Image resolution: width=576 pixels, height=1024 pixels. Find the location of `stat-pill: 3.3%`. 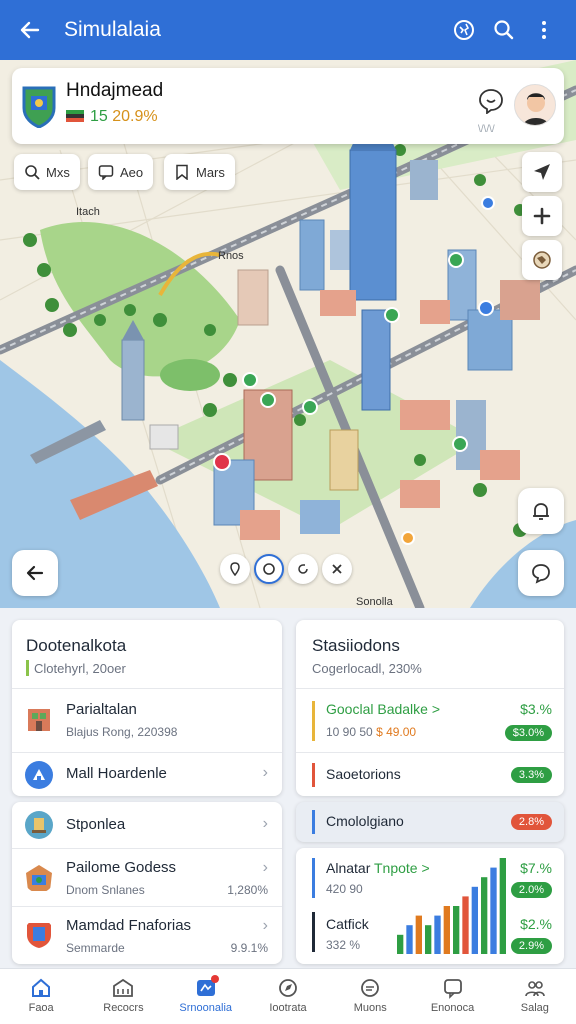

stat-pill: 3.3% is located at coordinates (531, 775).